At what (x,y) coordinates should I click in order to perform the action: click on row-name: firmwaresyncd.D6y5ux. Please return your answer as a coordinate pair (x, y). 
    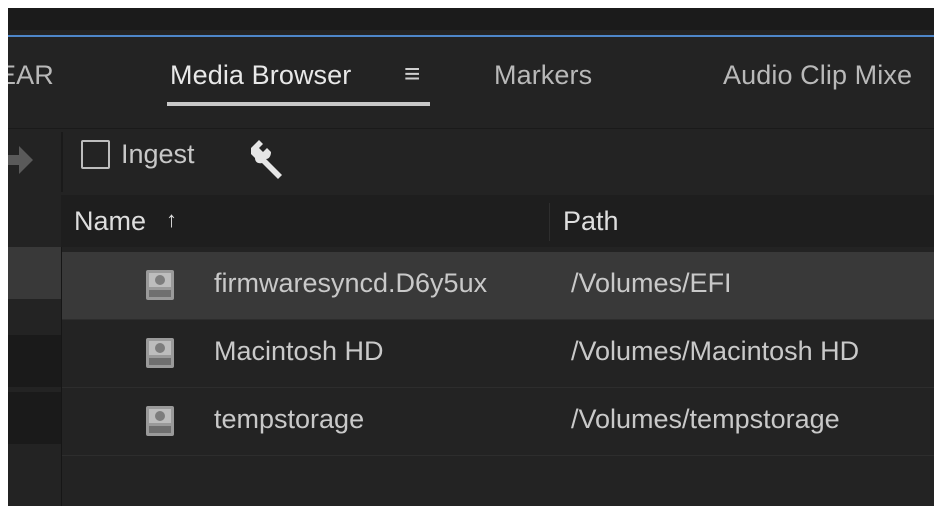
    Looking at the image, I should click on (351, 283).